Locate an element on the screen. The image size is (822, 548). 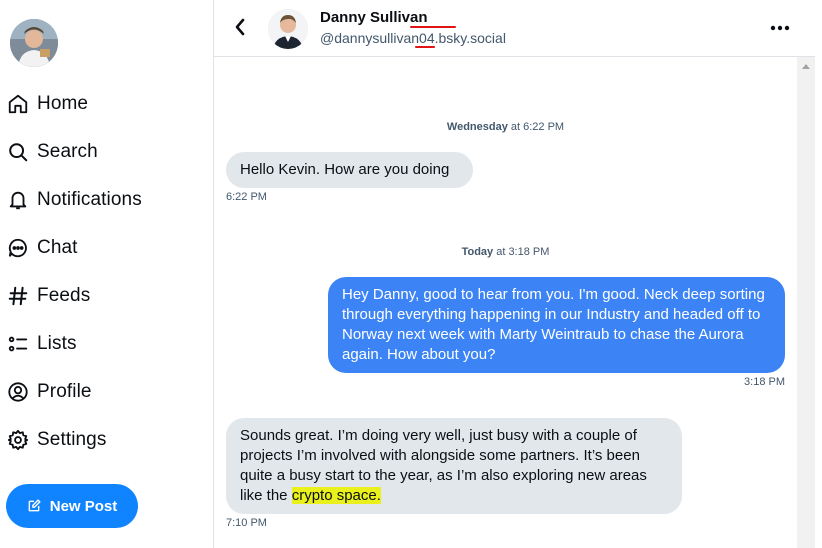
user-circle-icon is located at coordinates (18, 392).